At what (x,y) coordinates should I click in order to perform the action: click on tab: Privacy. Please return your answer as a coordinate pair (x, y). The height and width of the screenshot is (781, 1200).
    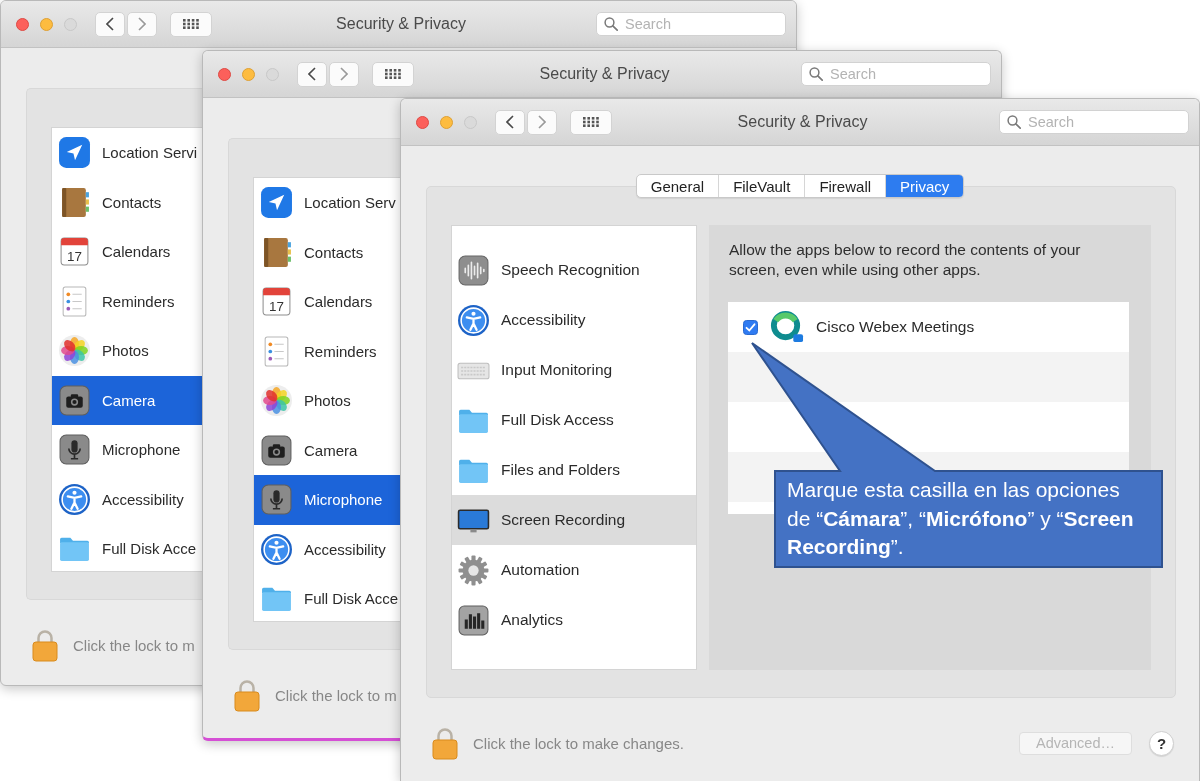
    Looking at the image, I should click on (924, 186).